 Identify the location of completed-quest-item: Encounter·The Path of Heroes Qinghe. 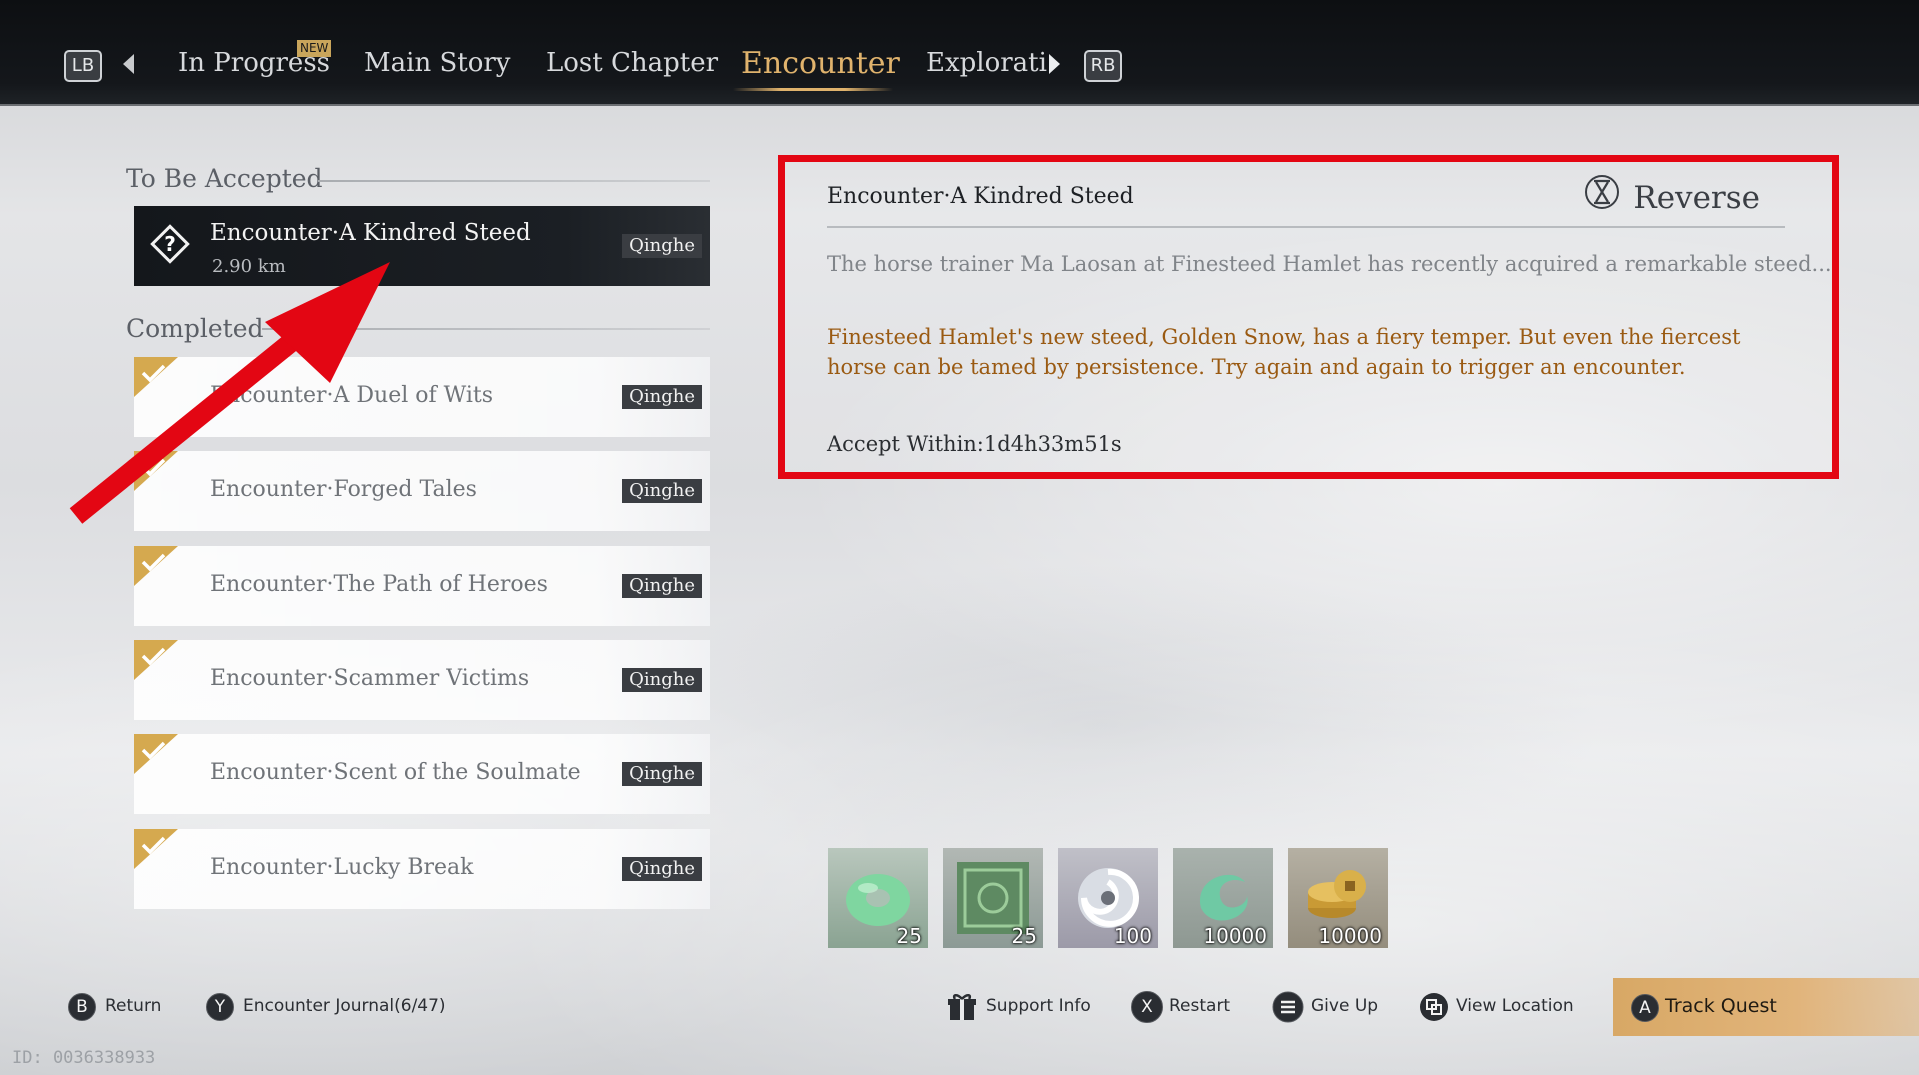
(422, 586).